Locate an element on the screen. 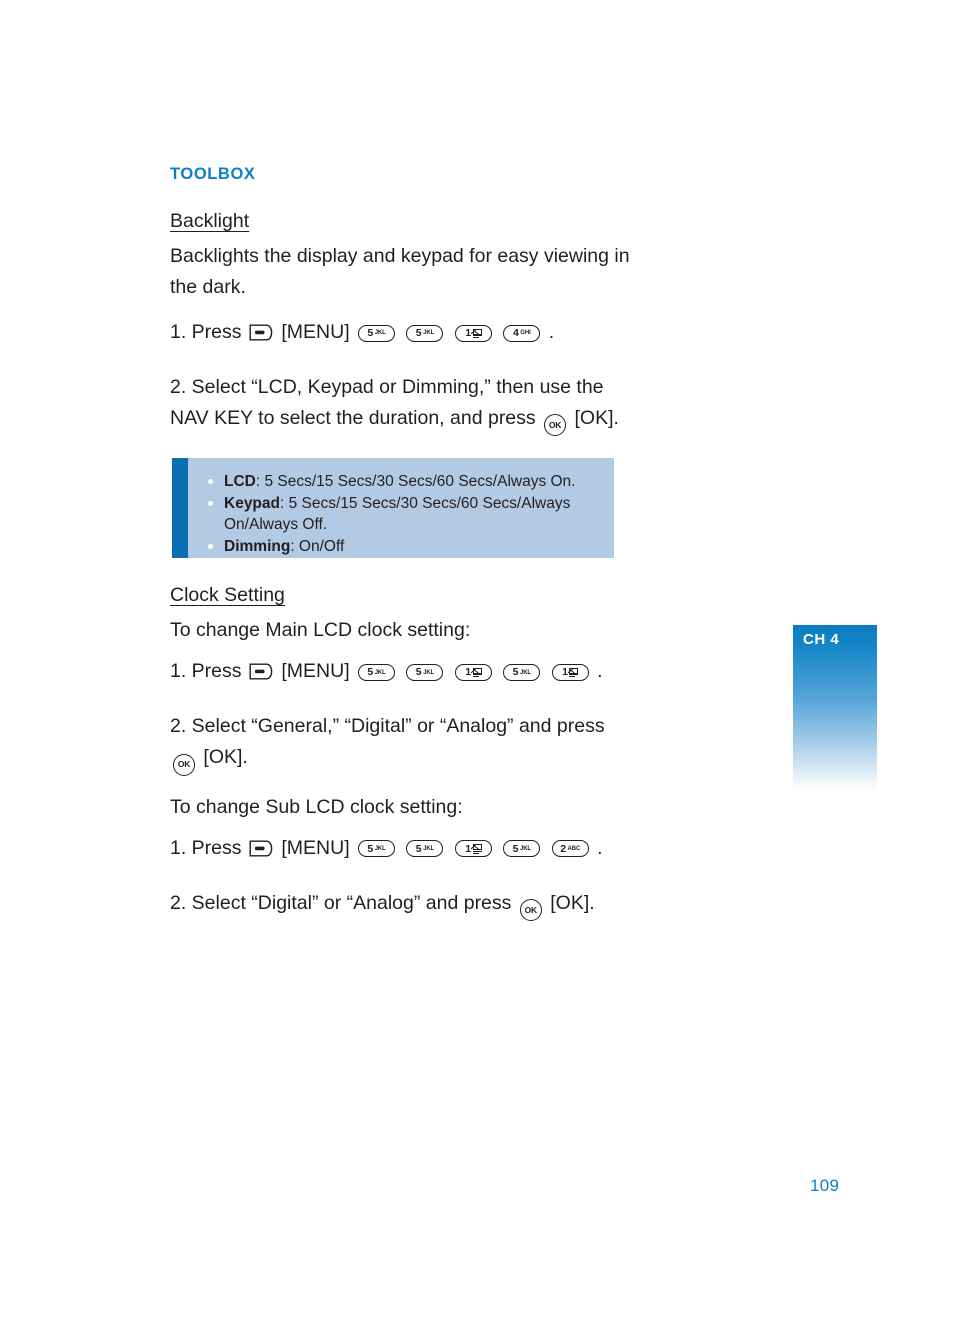 Image resolution: width=954 pixels, height=1334 pixels. callout-accent-bar is located at coordinates (180, 508).